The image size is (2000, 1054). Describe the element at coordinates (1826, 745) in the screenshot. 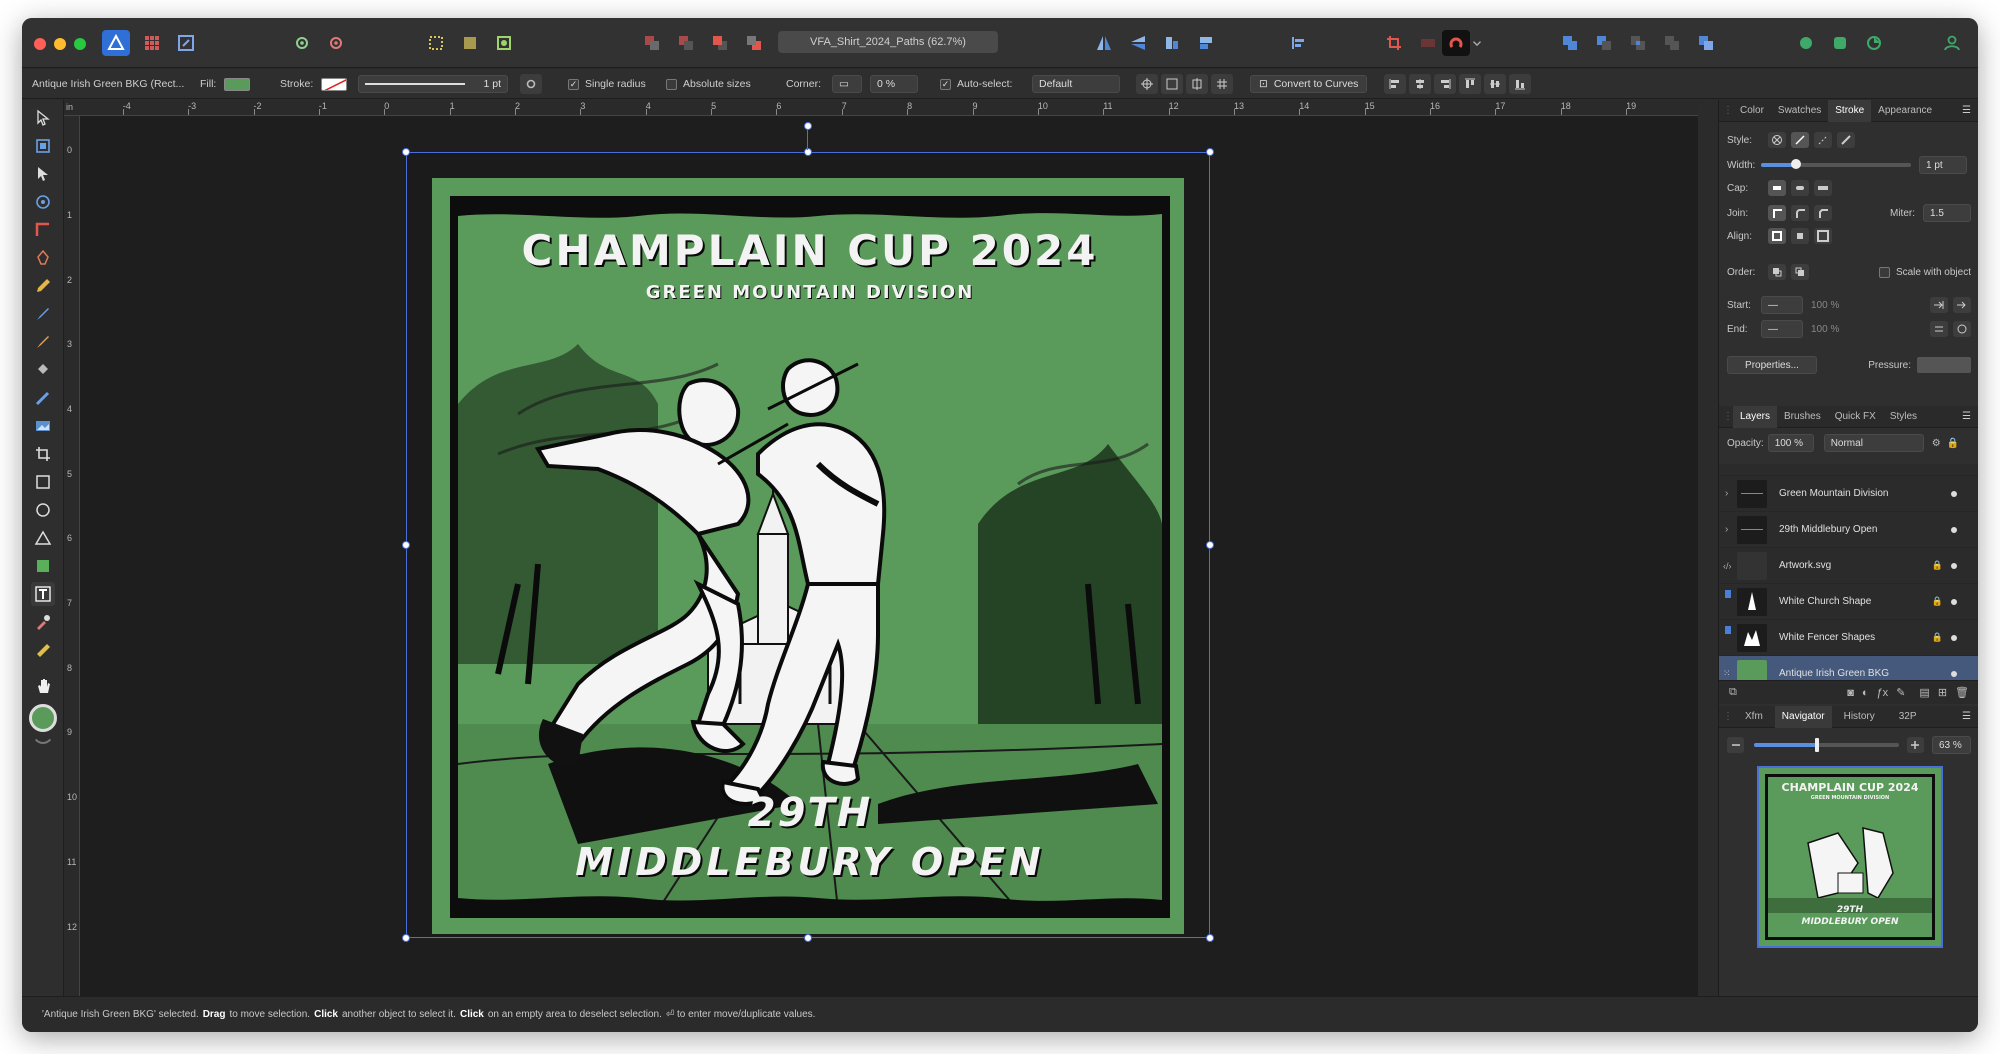

I see `zoom-slider` at that location.